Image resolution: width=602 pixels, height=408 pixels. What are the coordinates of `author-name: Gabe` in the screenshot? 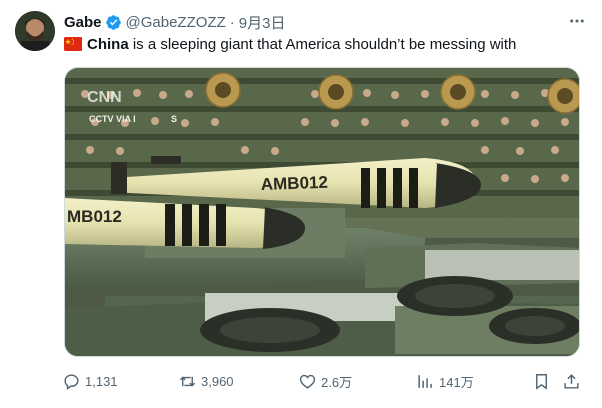 It's located at (83, 22).